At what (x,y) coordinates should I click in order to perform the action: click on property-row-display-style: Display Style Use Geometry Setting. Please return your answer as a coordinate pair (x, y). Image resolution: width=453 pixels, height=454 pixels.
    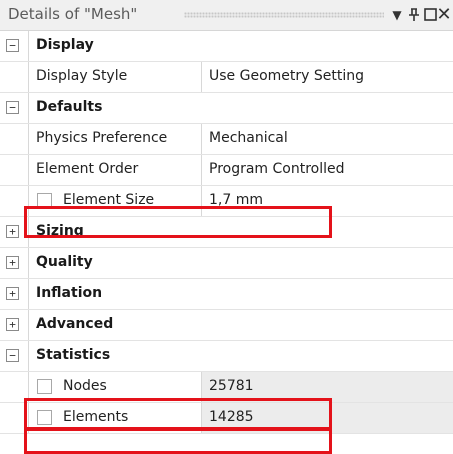
    Looking at the image, I should click on (226, 77).